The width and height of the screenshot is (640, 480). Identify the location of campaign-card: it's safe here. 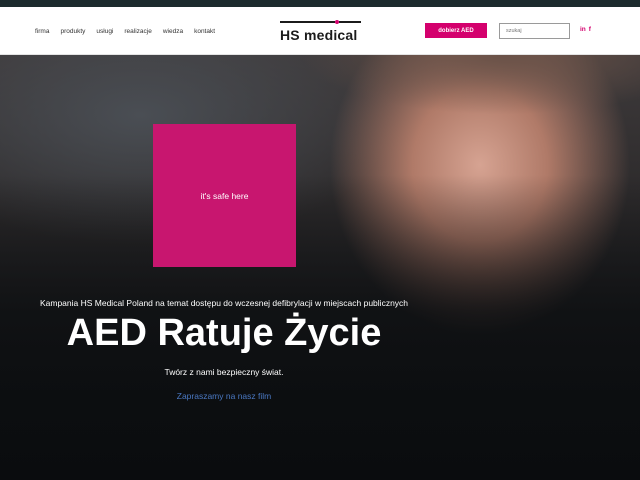
(224, 195).